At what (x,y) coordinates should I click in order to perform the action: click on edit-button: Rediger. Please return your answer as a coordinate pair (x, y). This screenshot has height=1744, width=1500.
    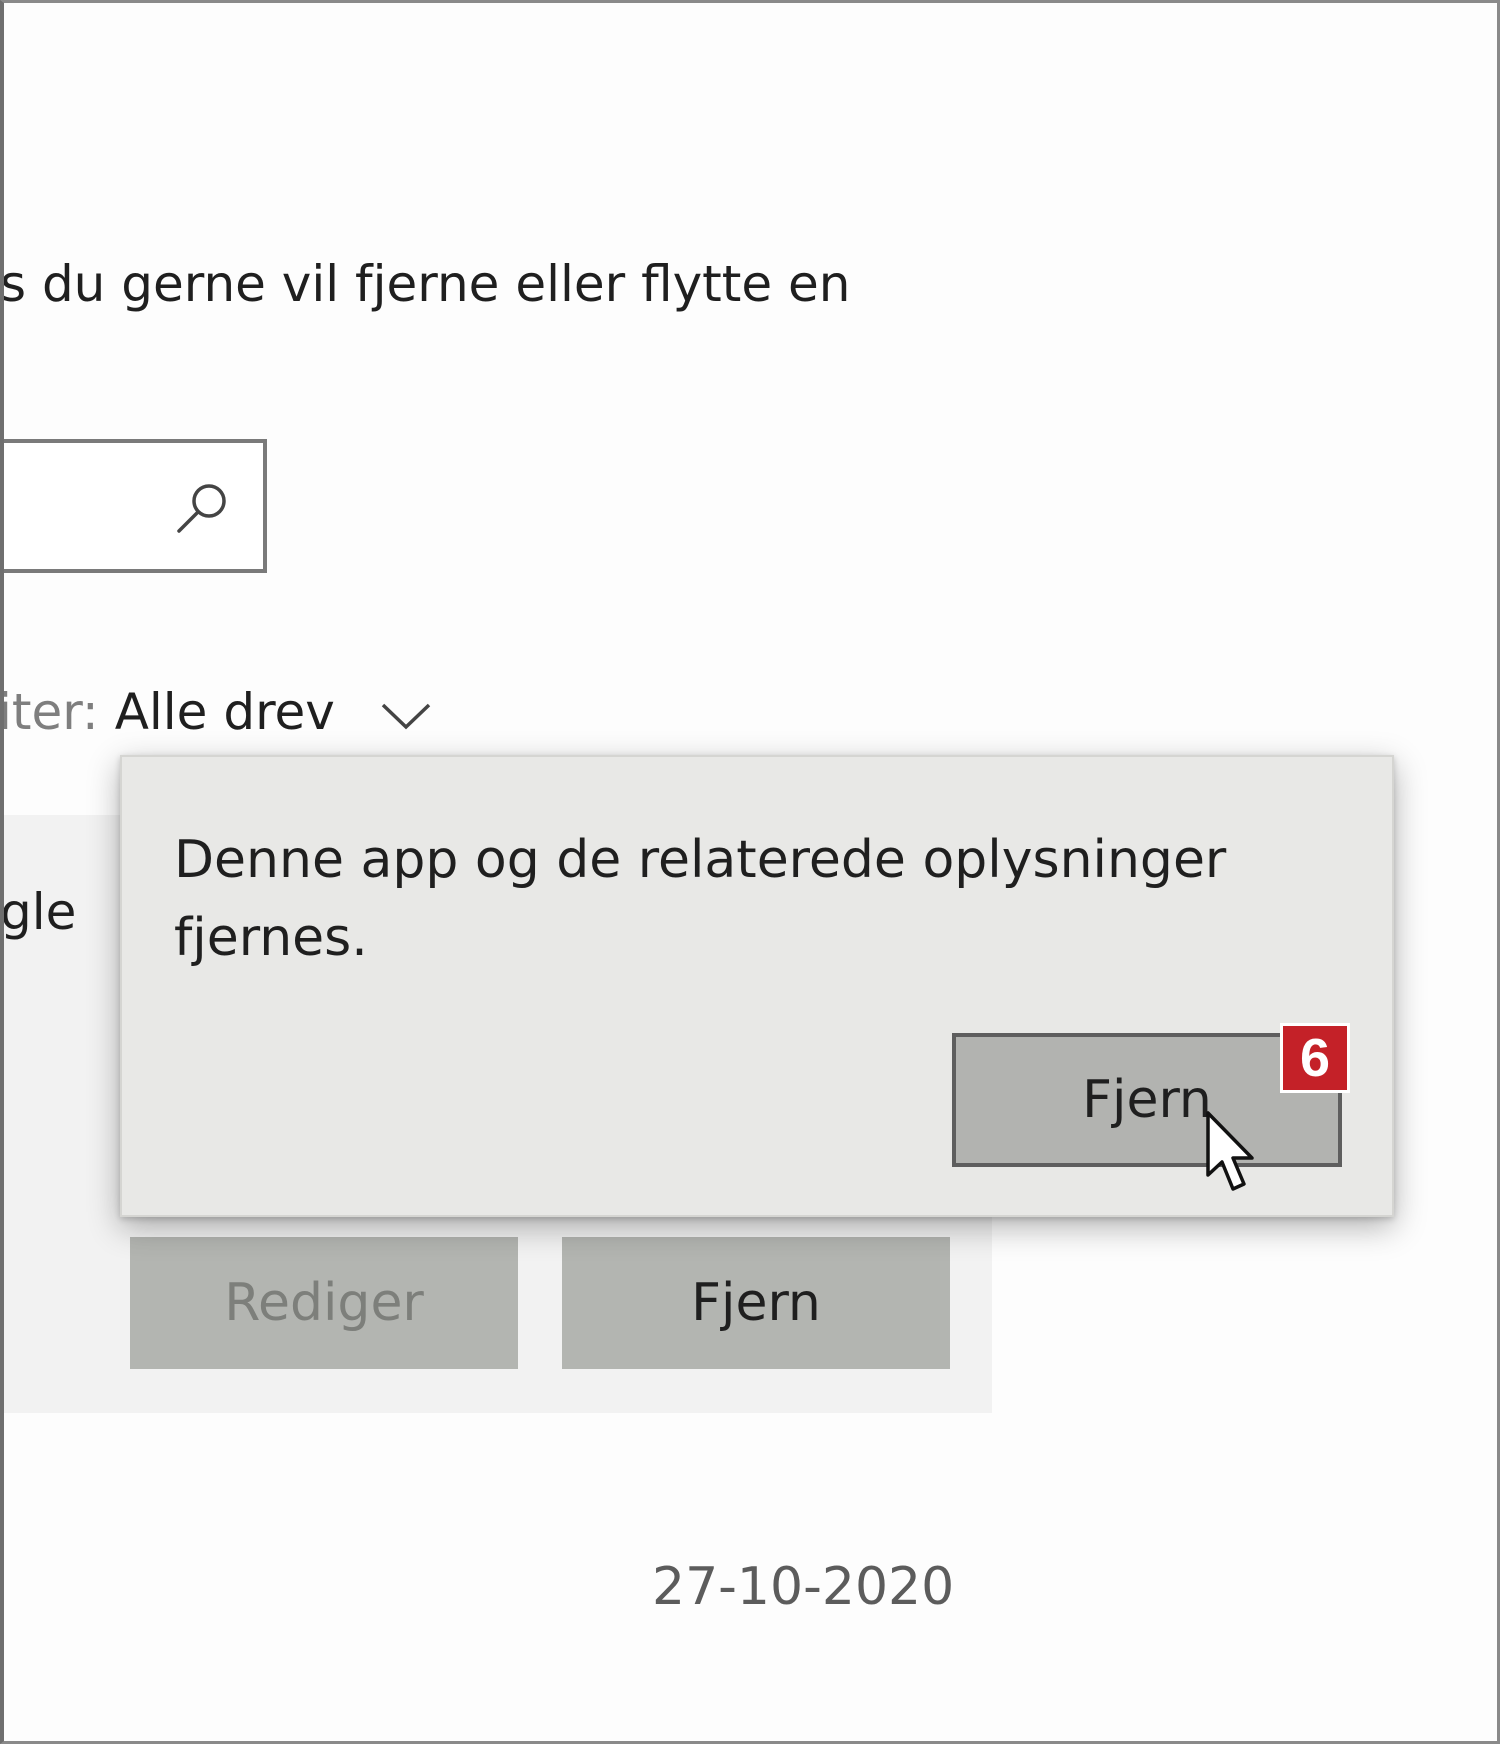
    Looking at the image, I should click on (324, 1303).